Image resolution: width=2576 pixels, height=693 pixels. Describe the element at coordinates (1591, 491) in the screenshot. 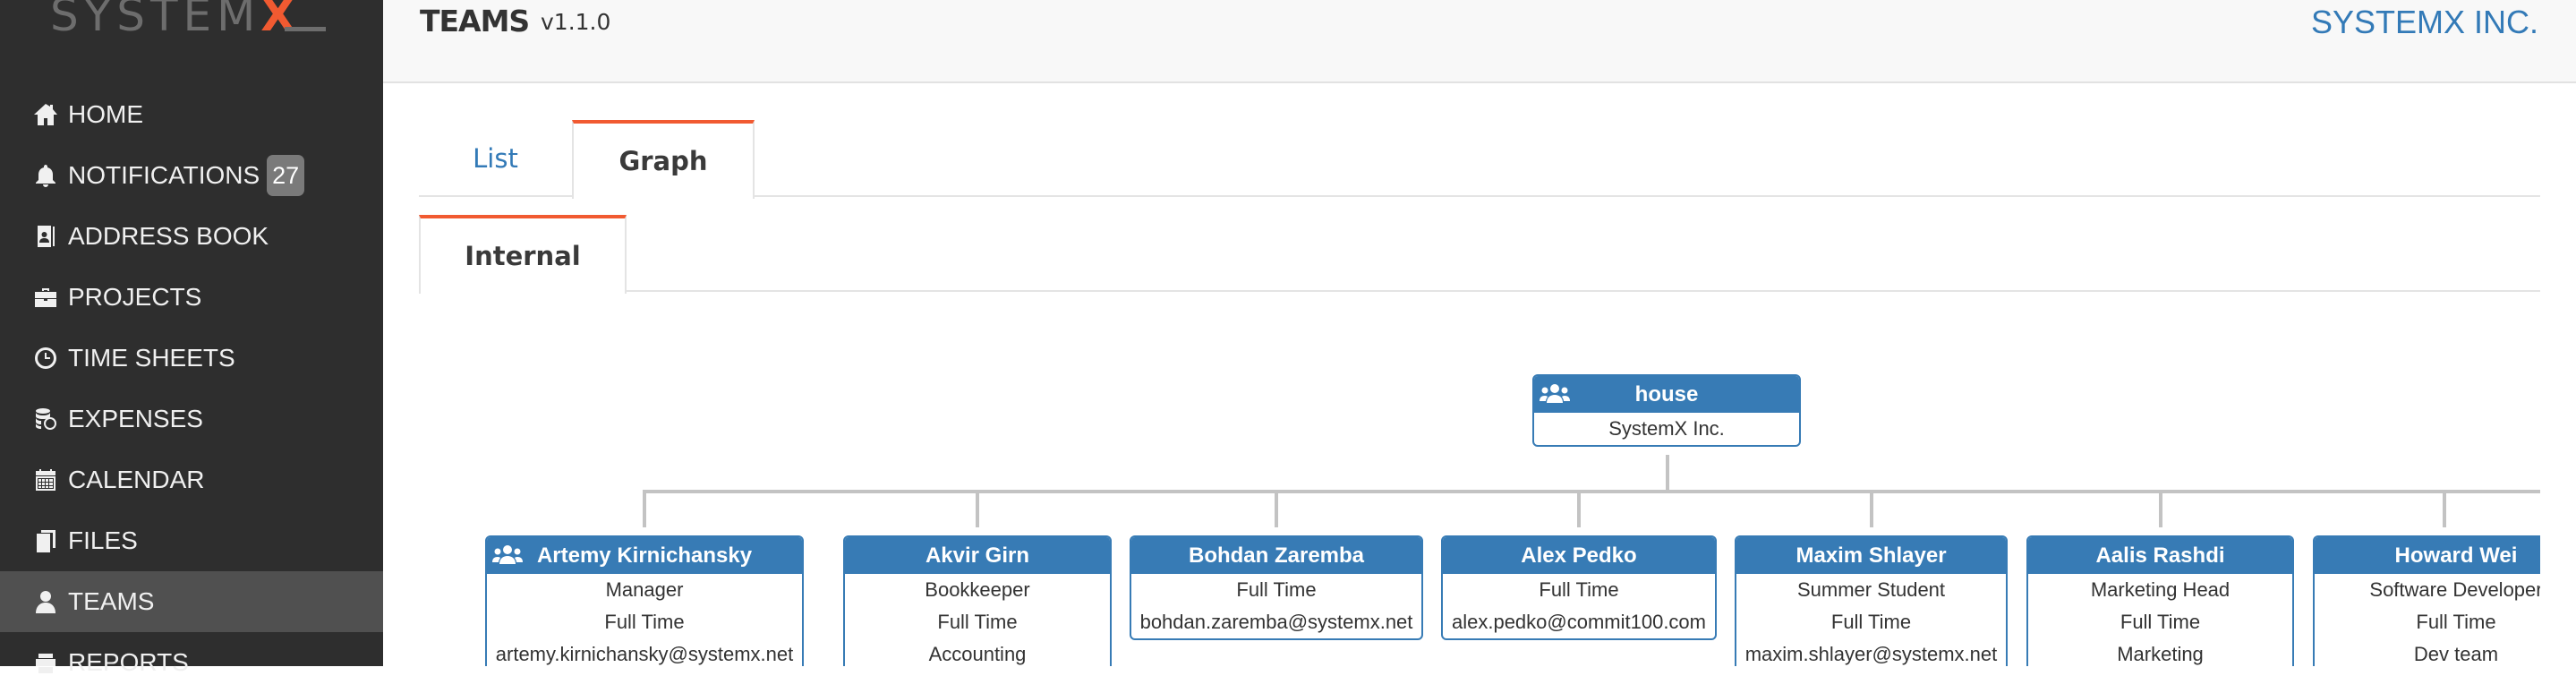

I see `connector-horizontal` at that location.